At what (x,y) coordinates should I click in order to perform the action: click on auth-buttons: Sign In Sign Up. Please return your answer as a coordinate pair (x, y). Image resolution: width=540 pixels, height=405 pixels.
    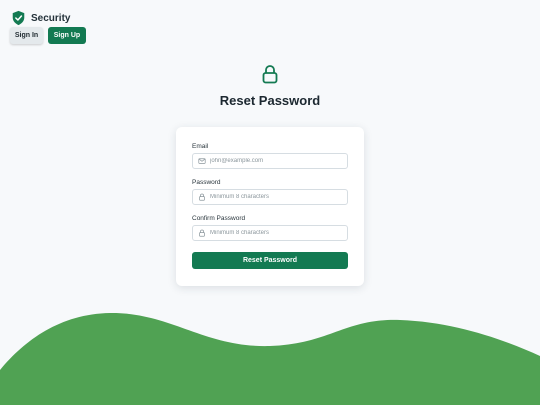
    Looking at the image, I should click on (48, 35).